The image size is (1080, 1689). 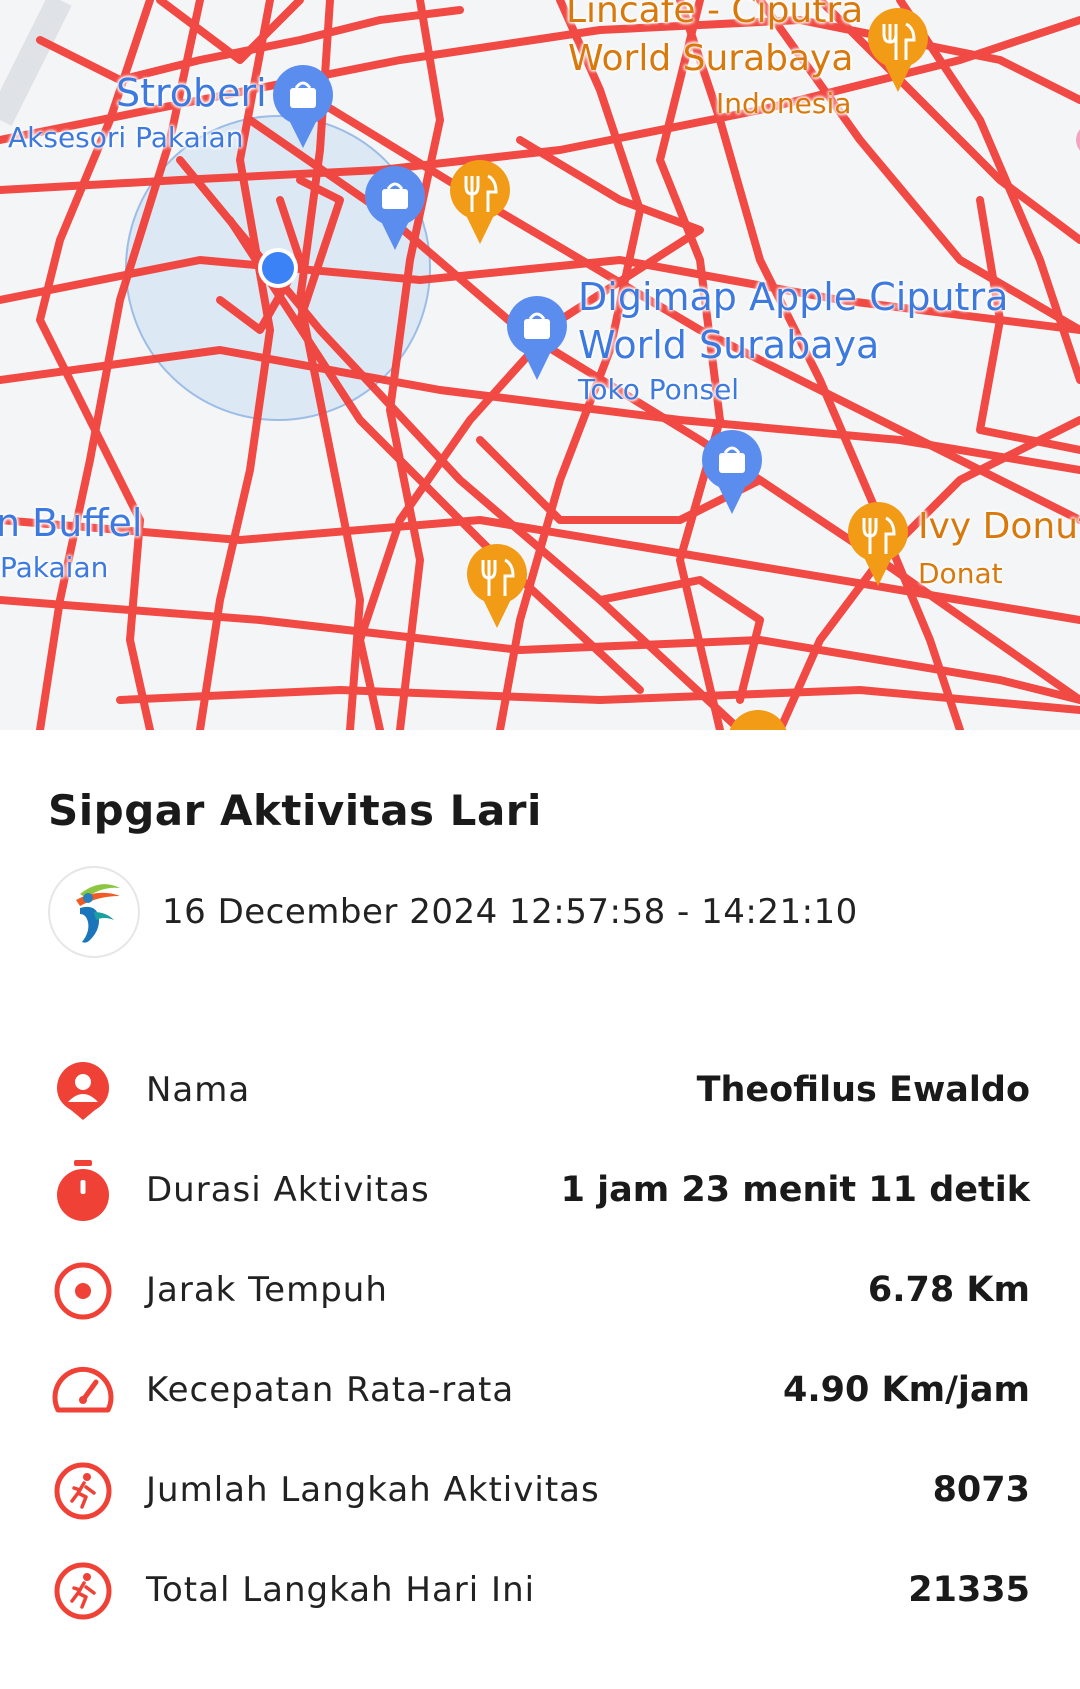 I want to click on info-value: Theofilus Ewaldo, so click(x=863, y=1090).